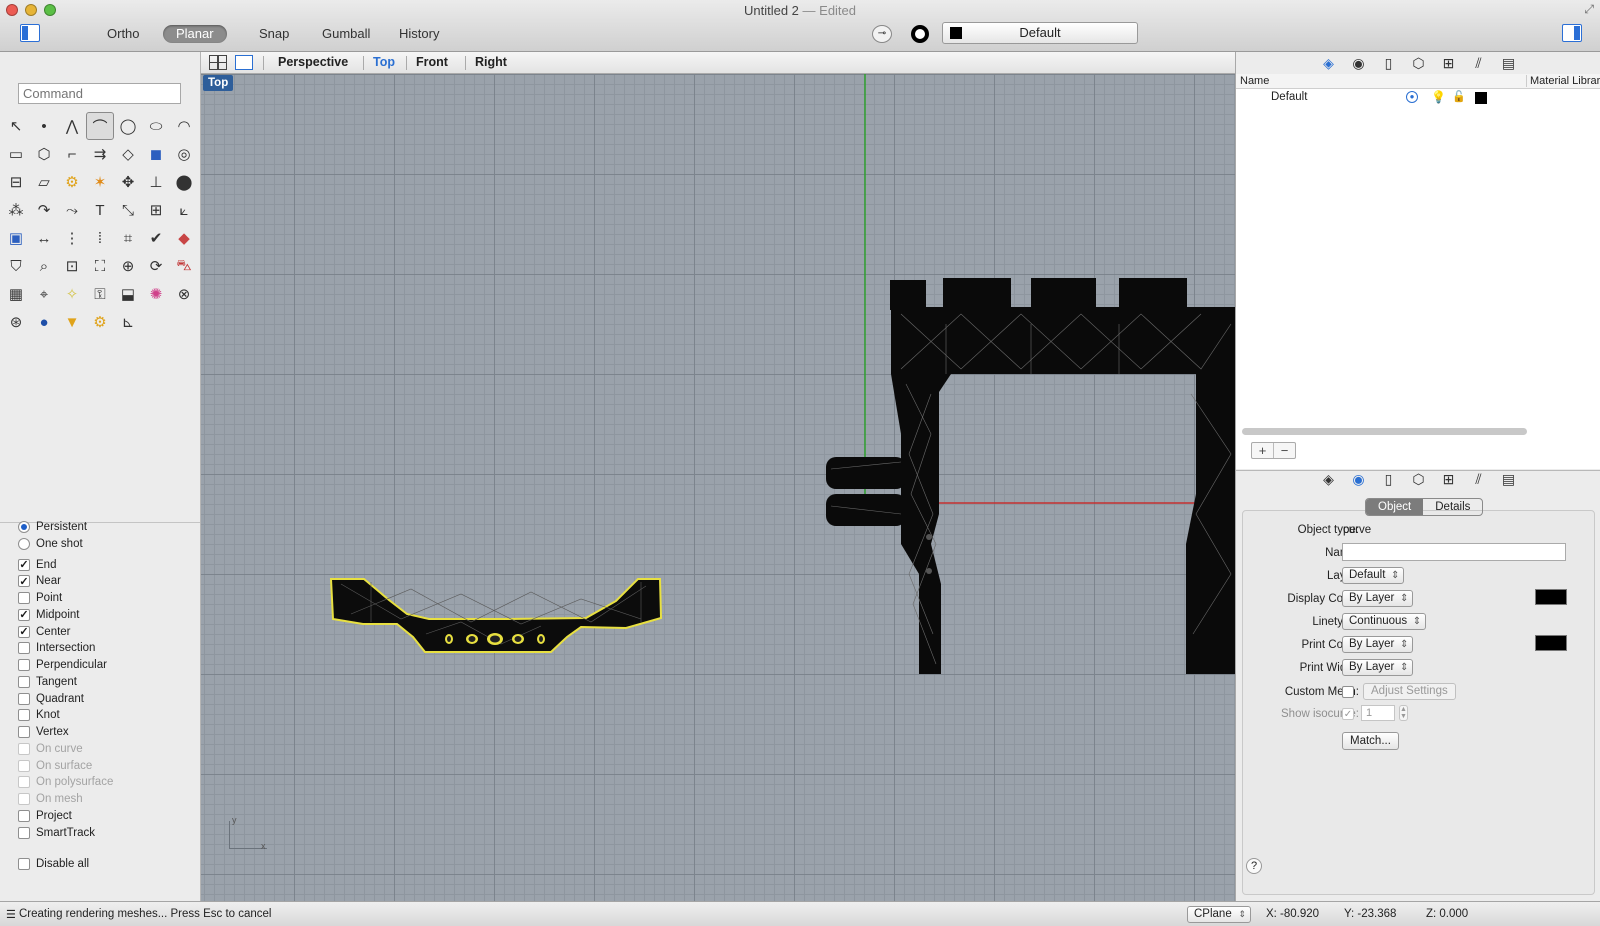 The height and width of the screenshot is (926, 1600). What do you see at coordinates (156, 238) in the screenshot?
I see `check-icon: ✔` at bounding box center [156, 238].